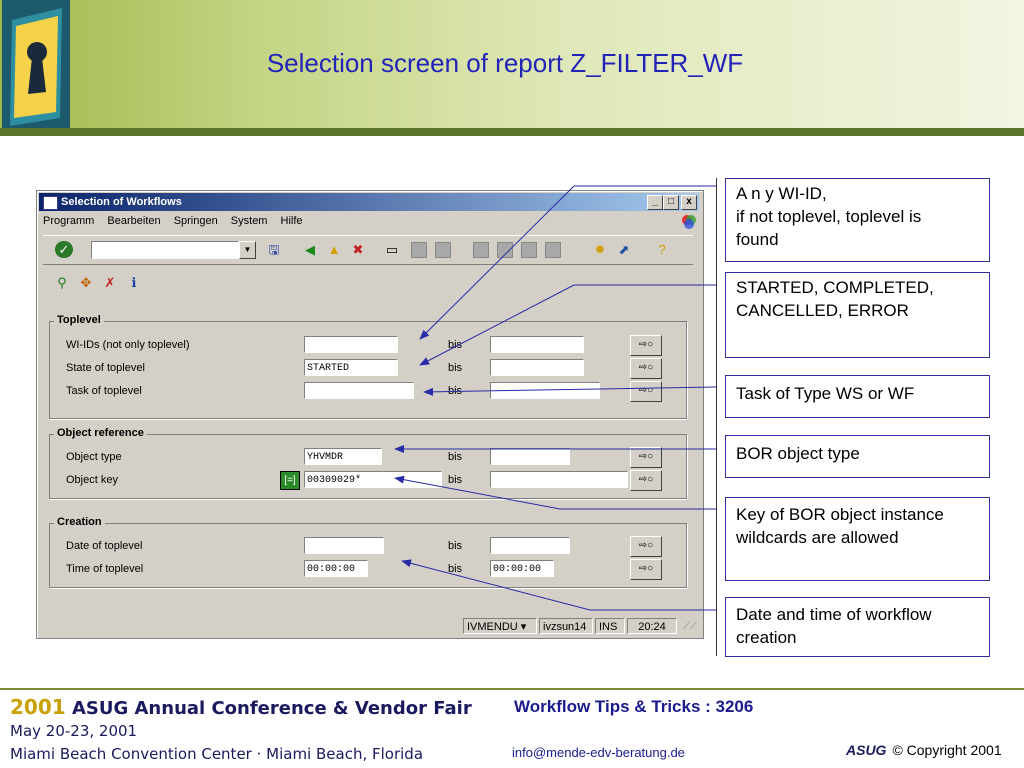  What do you see at coordinates (781, 193) in the screenshot?
I see `callout-text: A n y WI-ID,` at bounding box center [781, 193].